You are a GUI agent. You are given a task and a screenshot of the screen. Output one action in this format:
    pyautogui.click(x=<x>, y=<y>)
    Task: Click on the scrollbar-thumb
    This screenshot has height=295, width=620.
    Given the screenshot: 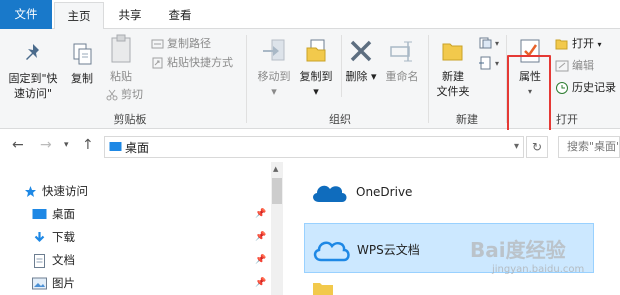 What is the action you would take?
    pyautogui.click(x=277, y=191)
    